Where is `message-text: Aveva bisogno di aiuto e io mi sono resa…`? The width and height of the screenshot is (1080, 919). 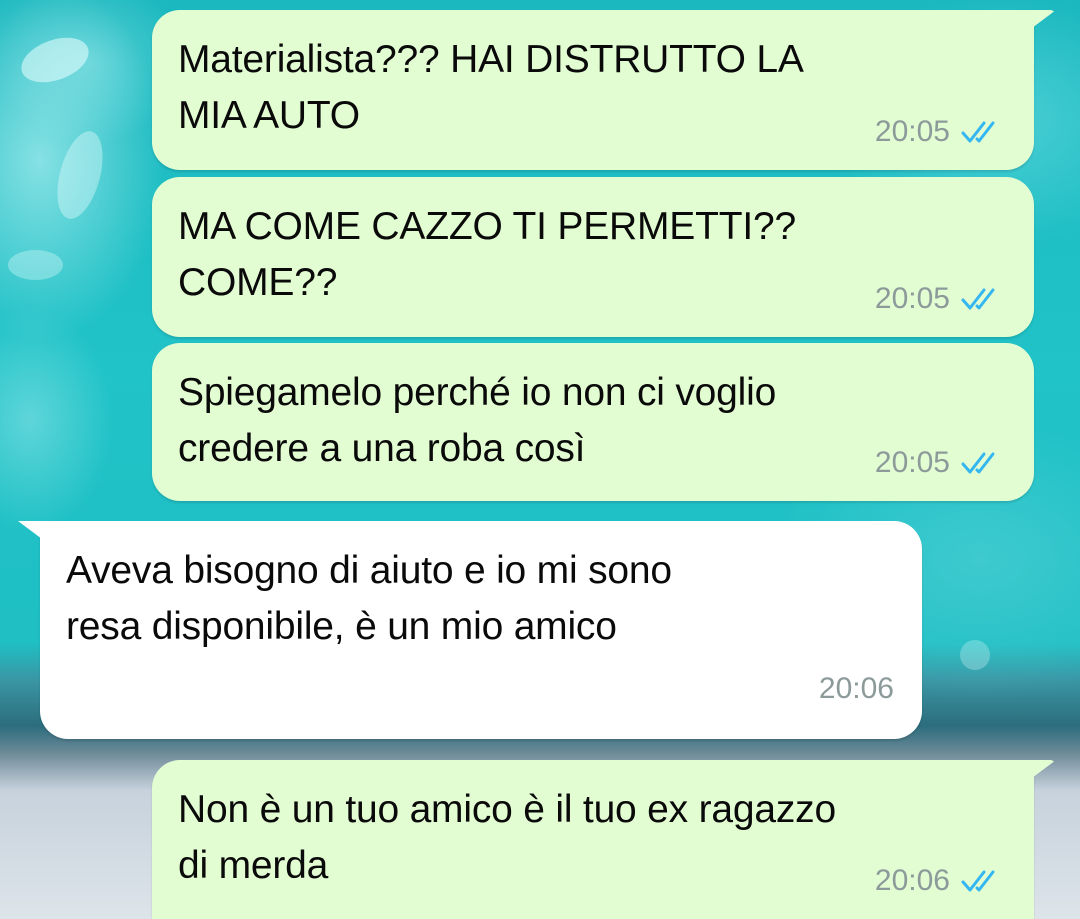 message-text: Aveva bisogno di aiuto e io mi sono resa… is located at coordinates (369, 598).